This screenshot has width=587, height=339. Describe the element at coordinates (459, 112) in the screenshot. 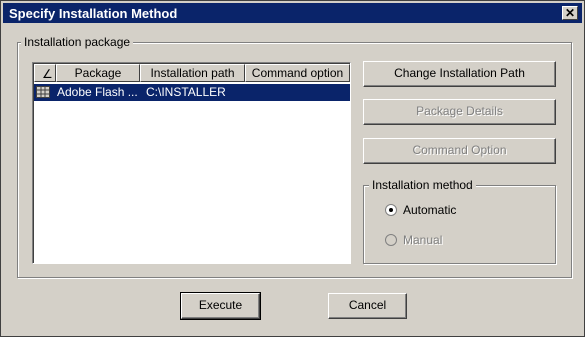

I see `package-details-button: Package Details` at that location.